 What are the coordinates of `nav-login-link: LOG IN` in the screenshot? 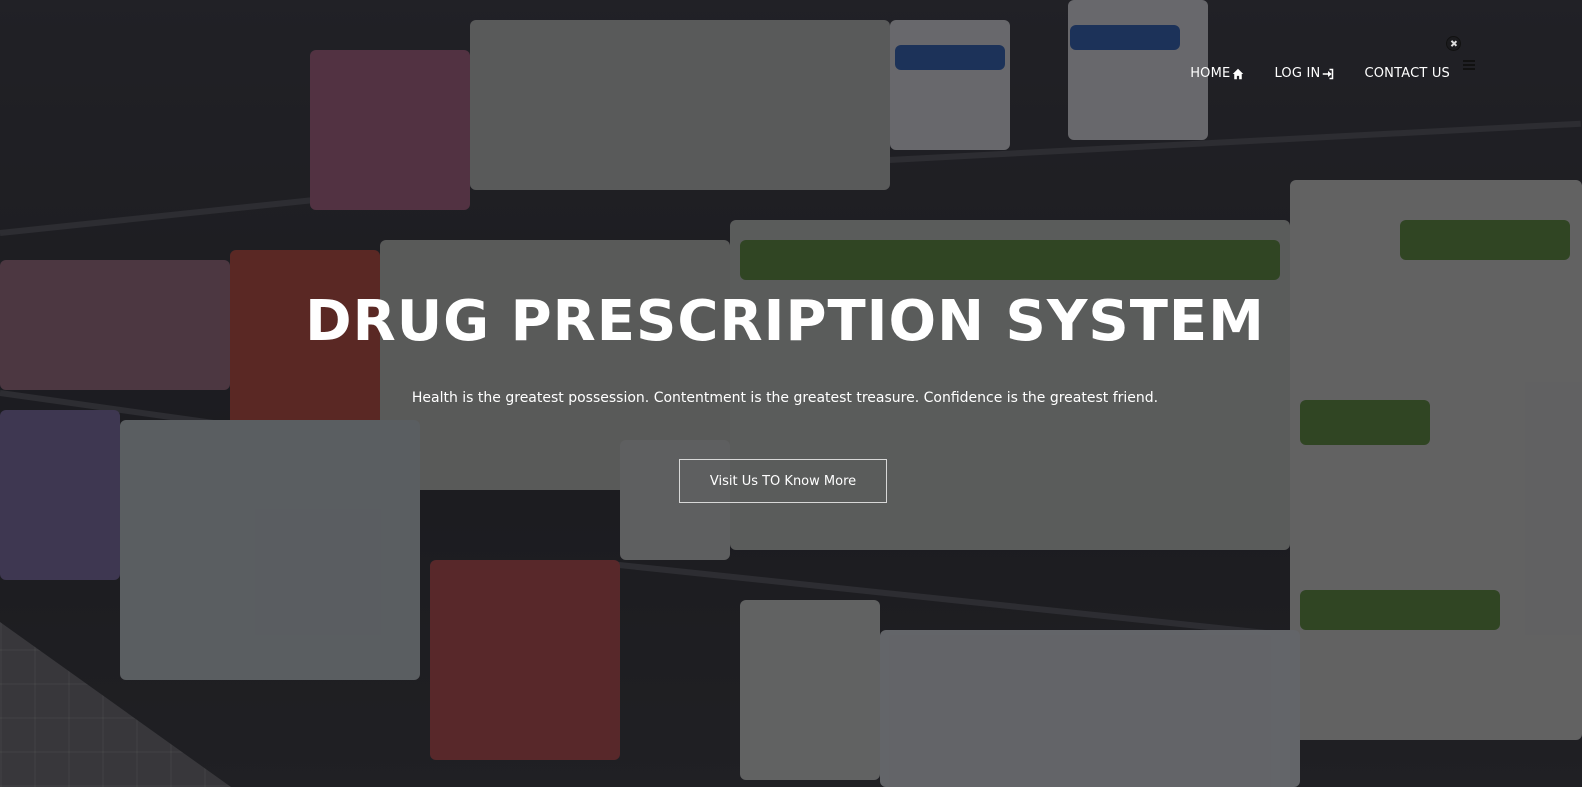 It's located at (1304, 73).